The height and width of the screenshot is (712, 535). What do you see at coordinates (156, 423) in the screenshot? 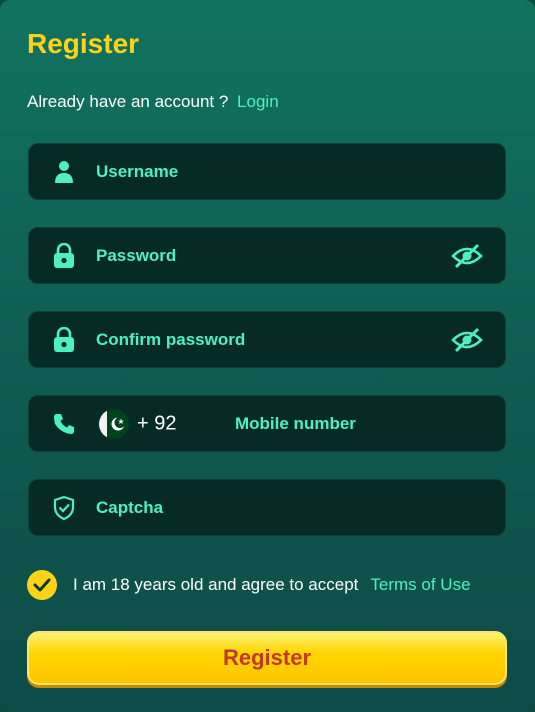
I see `country-code: + 92` at bounding box center [156, 423].